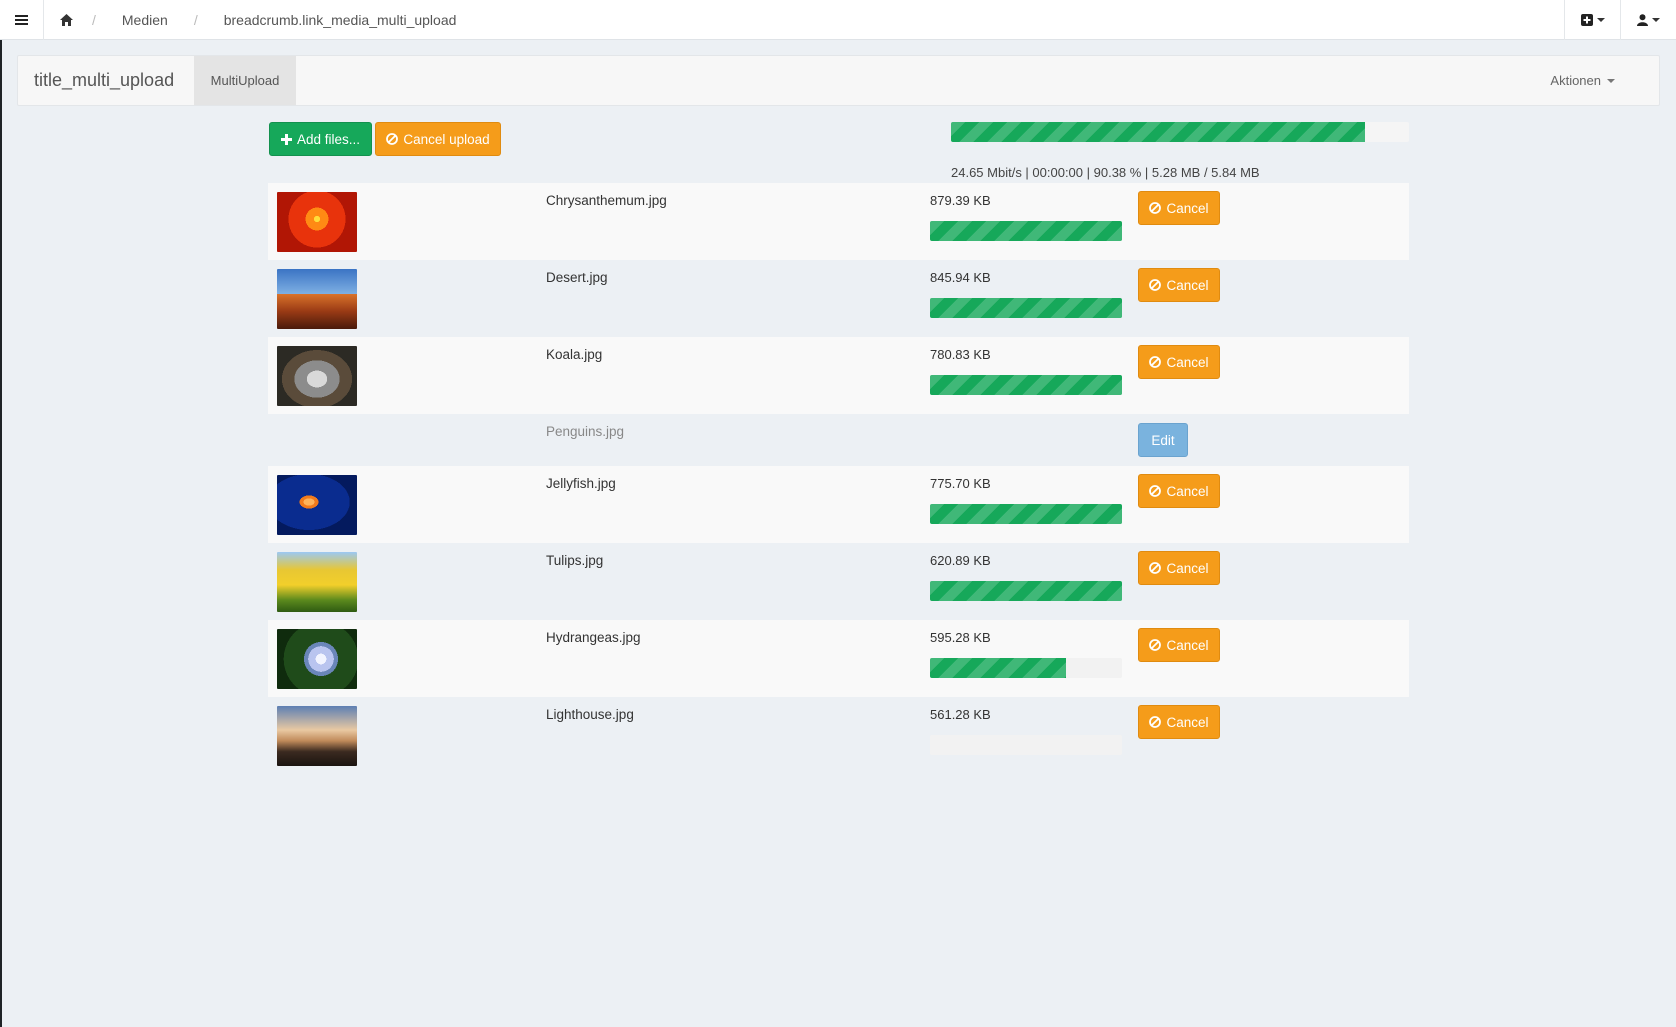  I want to click on home-icon, so click(66, 20).